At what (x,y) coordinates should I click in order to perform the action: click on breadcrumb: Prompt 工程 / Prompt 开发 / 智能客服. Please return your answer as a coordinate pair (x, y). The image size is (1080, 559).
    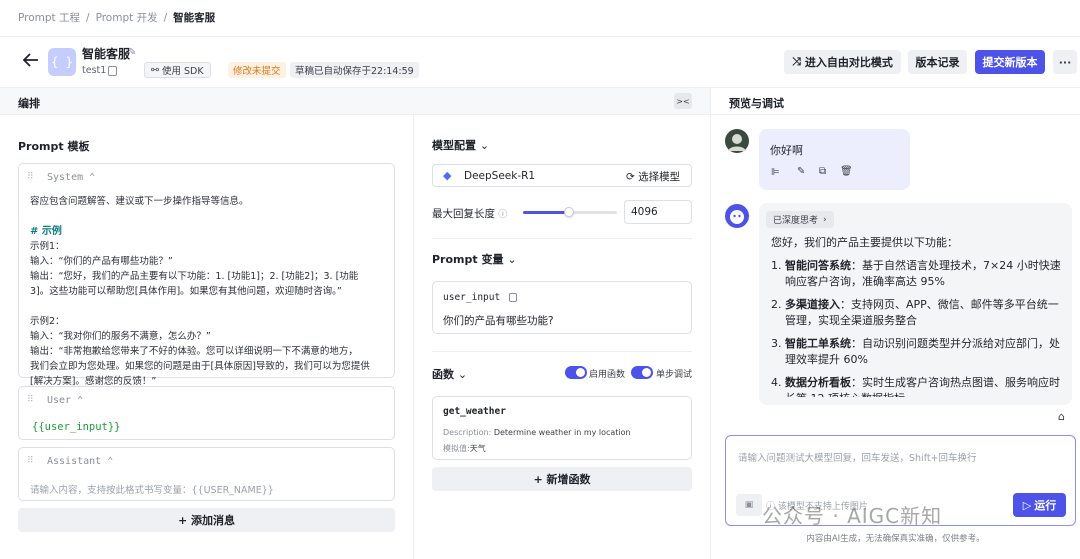
    Looking at the image, I should click on (116, 17).